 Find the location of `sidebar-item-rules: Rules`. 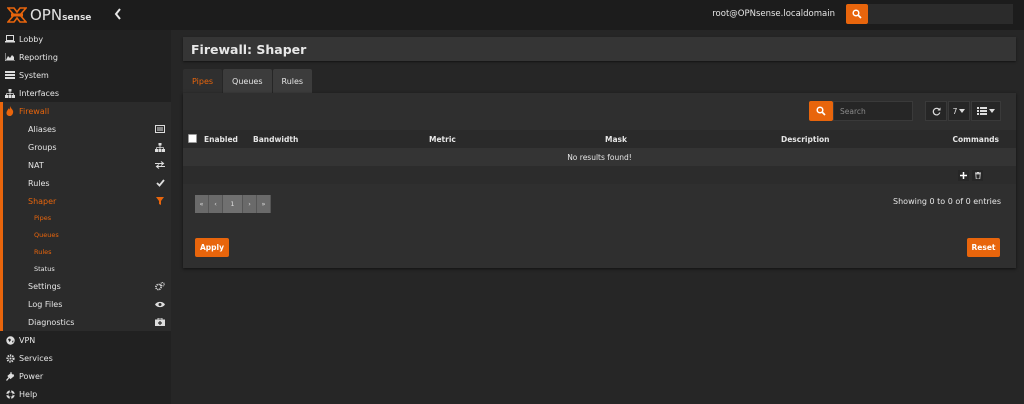

sidebar-item-rules: Rules is located at coordinates (85, 183).